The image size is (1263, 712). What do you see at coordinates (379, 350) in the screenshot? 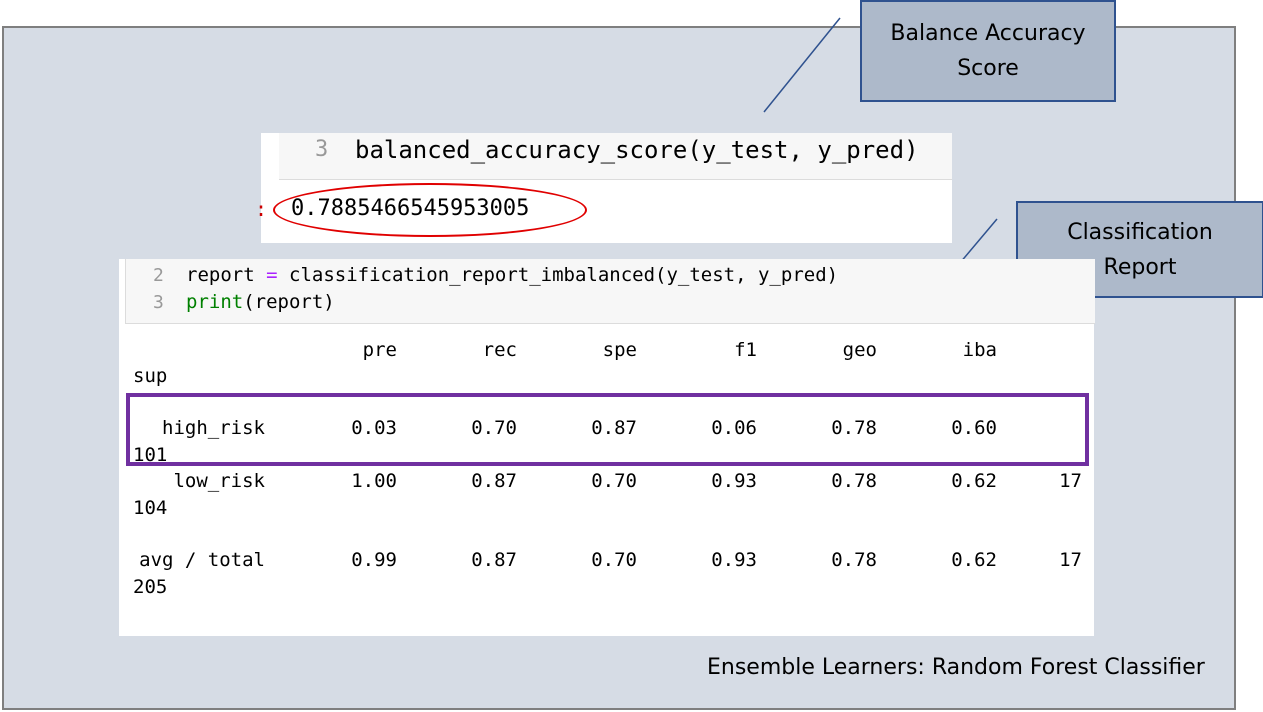
I see `report-header-pre: pre` at bounding box center [379, 350].